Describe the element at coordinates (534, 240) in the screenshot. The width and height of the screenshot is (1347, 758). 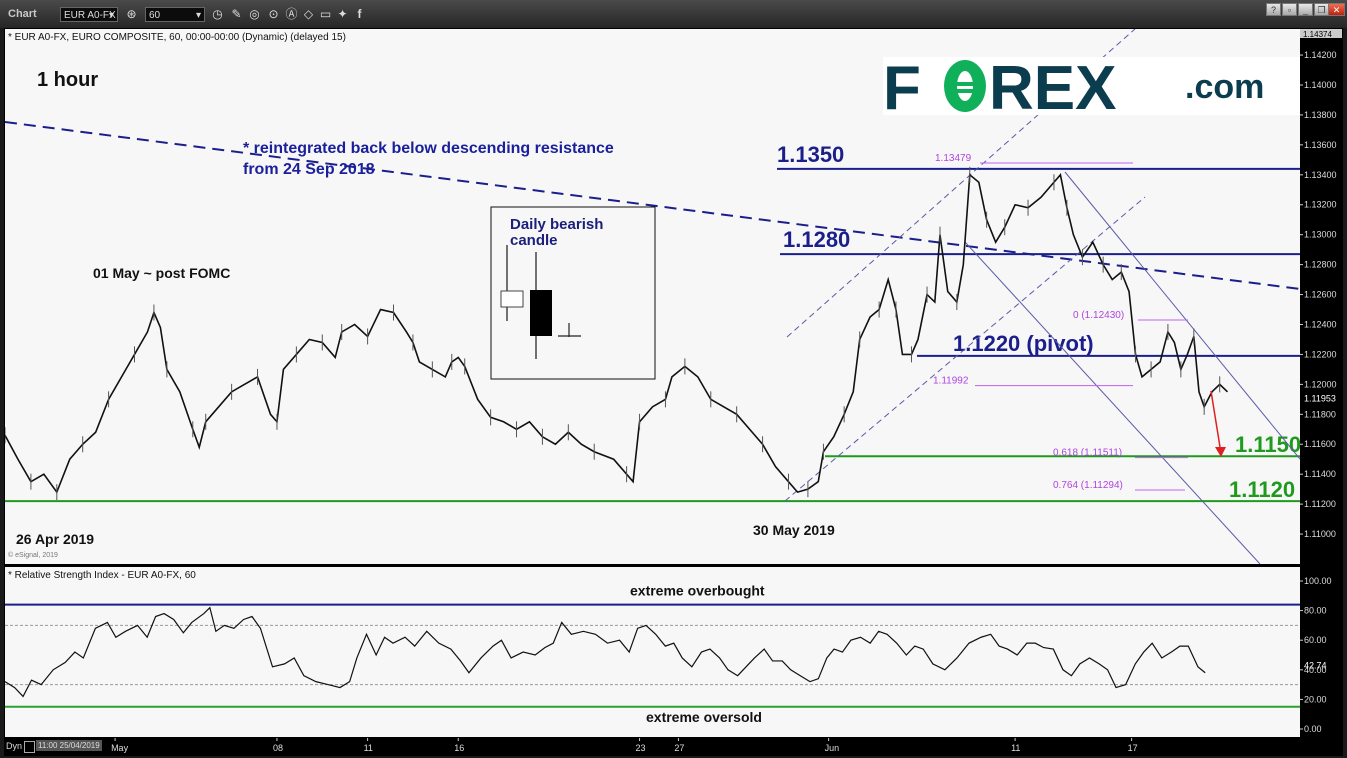
I see `inset-title-2: candle` at that location.